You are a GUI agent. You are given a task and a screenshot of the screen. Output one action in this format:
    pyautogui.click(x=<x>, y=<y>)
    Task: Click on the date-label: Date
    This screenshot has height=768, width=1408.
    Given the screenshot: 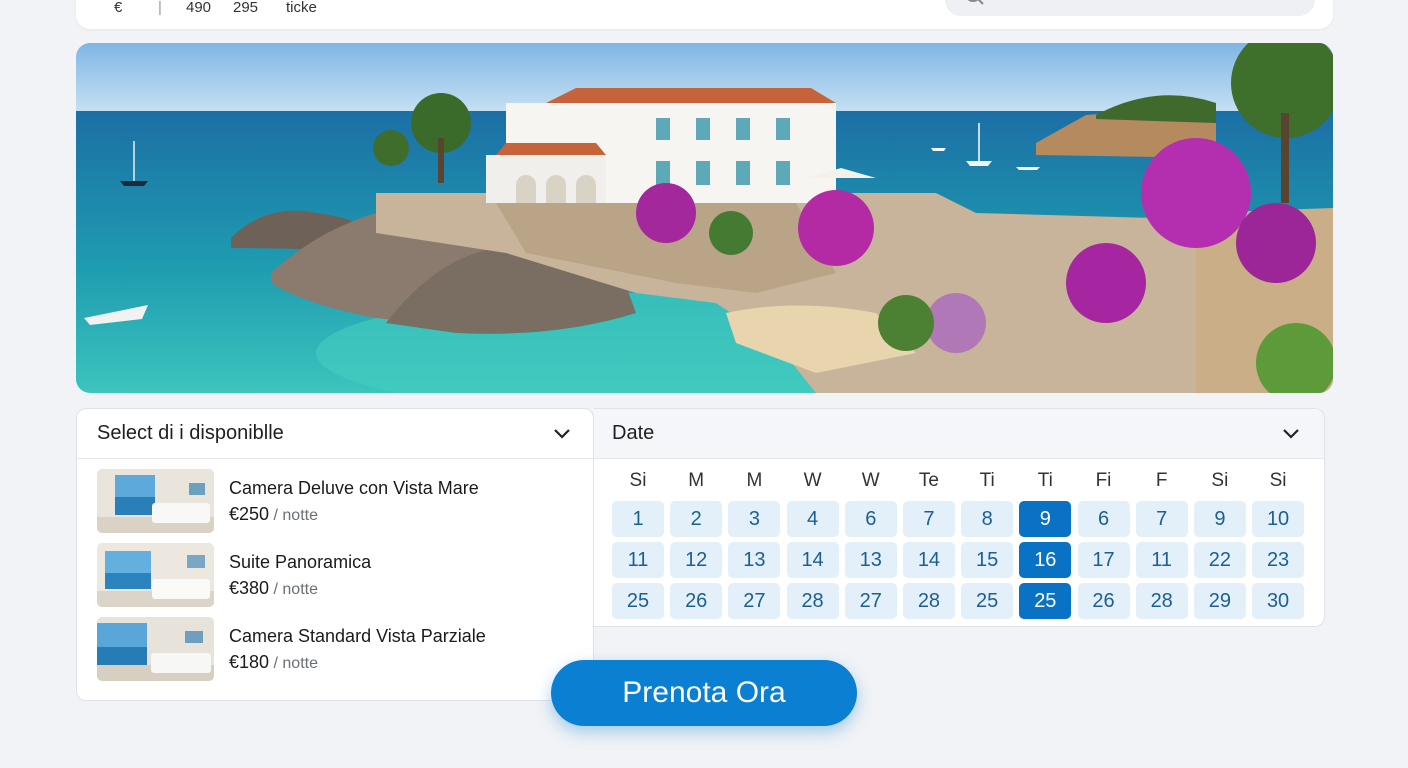 What is the action you would take?
    pyautogui.click(x=633, y=433)
    